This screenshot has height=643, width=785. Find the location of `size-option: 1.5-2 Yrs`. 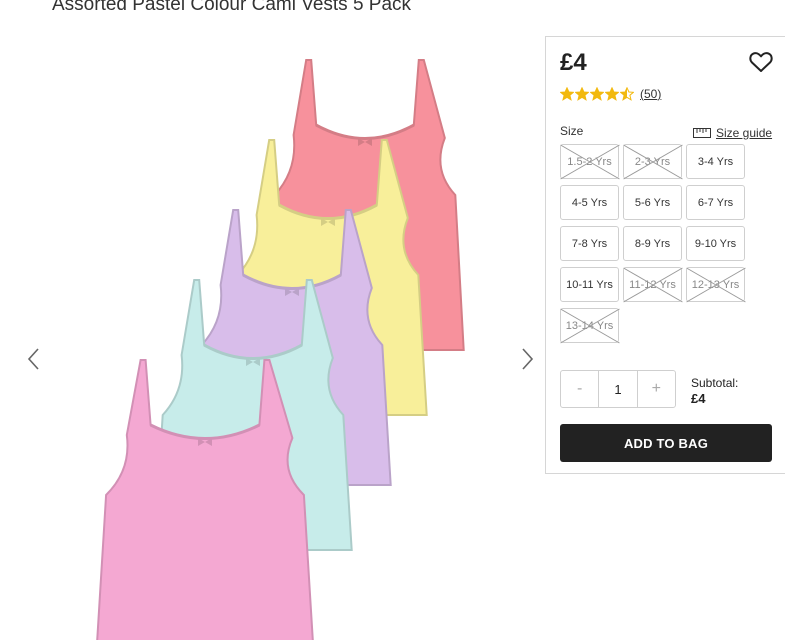

size-option: 1.5-2 Yrs is located at coordinates (589, 161).